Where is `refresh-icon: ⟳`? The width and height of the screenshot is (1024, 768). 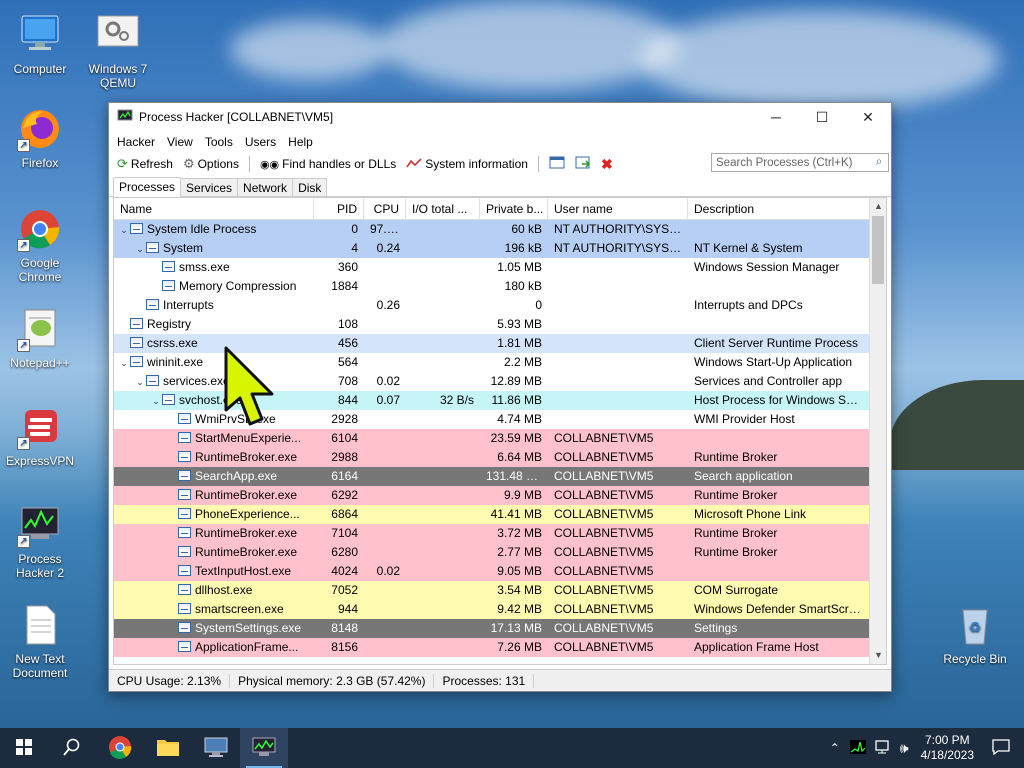 refresh-icon: ⟳ is located at coordinates (122, 163).